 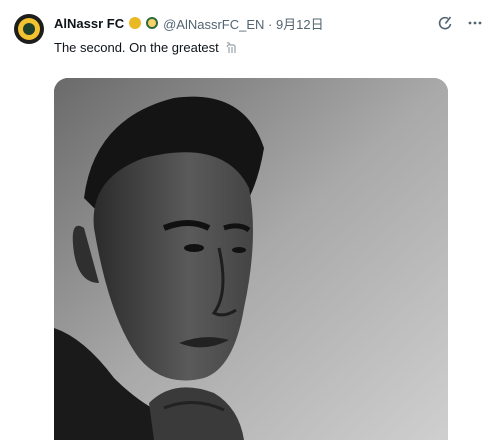 I want to click on author-name: AlNassr FC, so click(x=89, y=23).